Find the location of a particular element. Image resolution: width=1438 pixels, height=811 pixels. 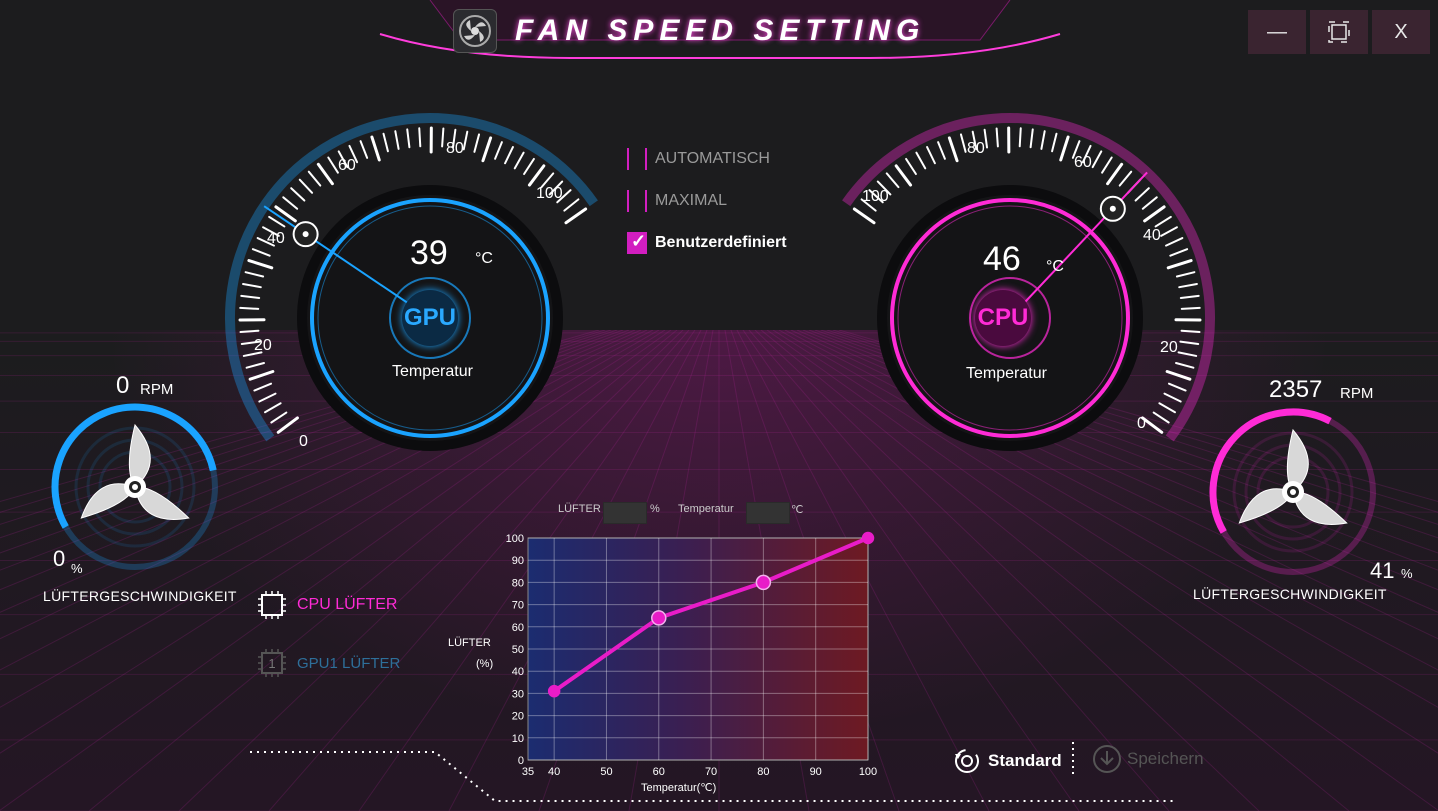

window-title: FAN SPEED SETTING is located at coordinates (720, 30).